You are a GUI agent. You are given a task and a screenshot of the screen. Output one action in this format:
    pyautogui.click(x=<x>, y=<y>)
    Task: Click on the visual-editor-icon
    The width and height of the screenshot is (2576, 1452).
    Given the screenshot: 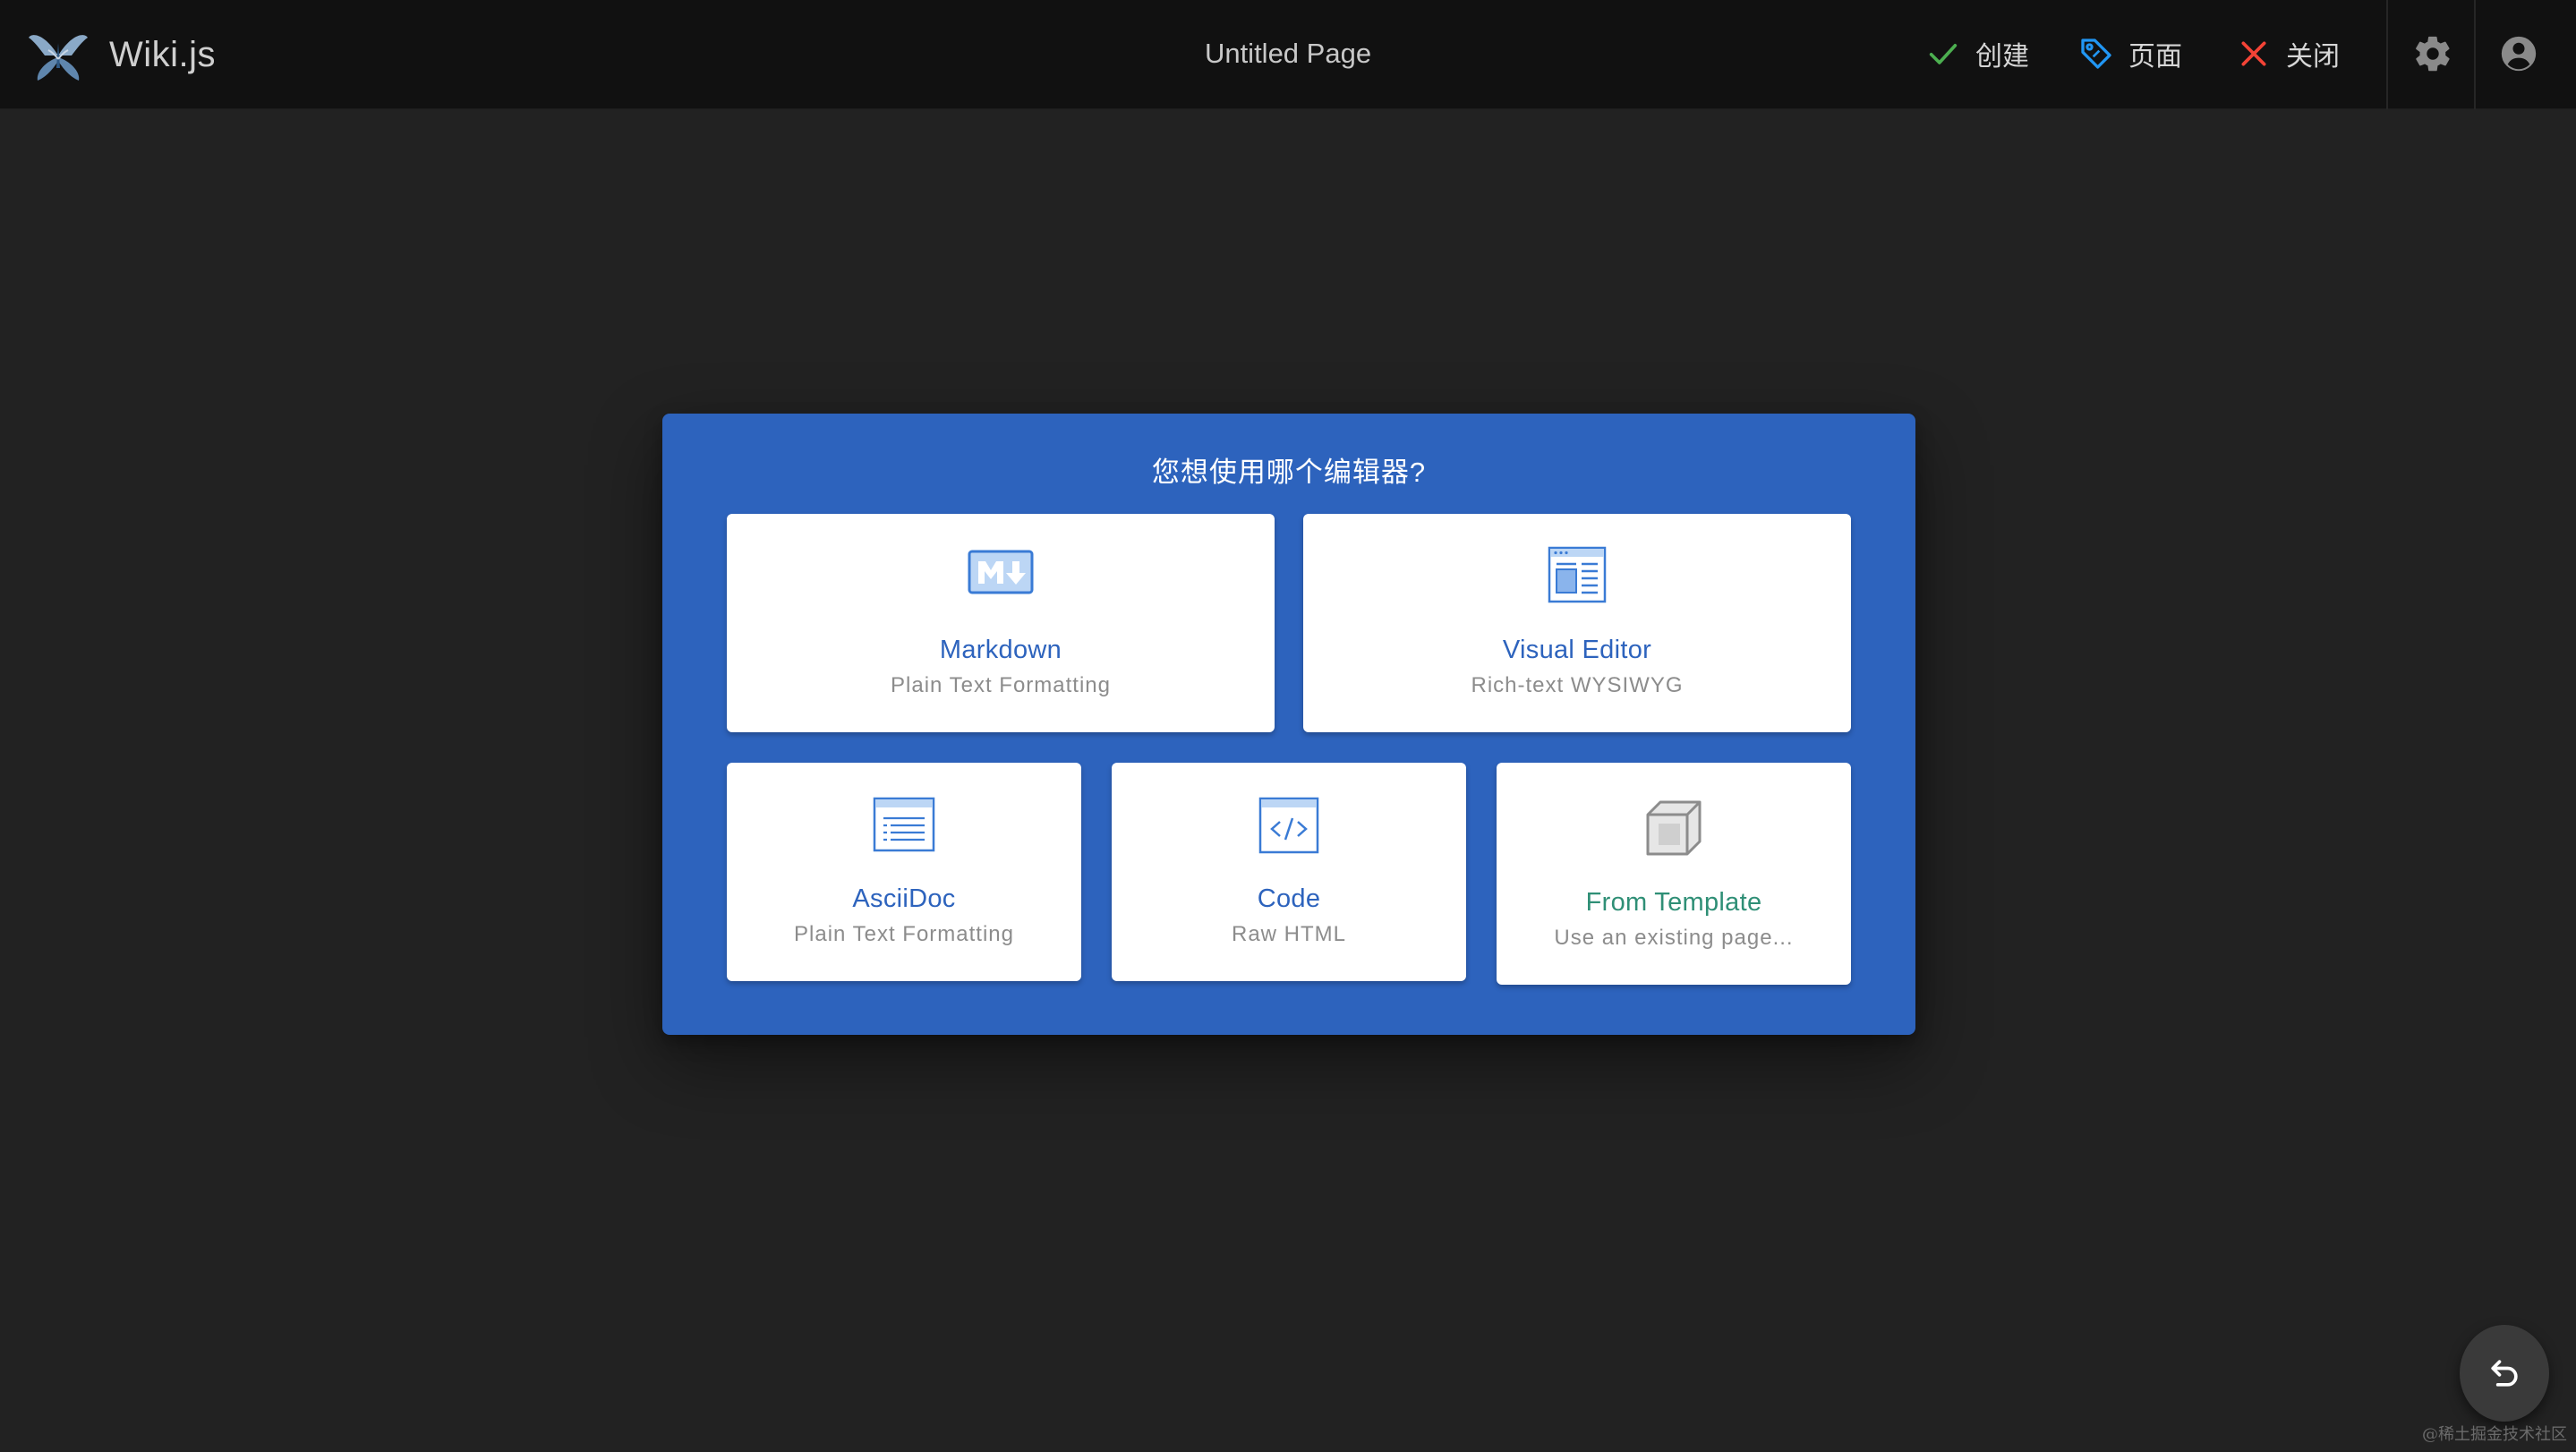 What is the action you would take?
    pyautogui.click(x=1577, y=574)
    